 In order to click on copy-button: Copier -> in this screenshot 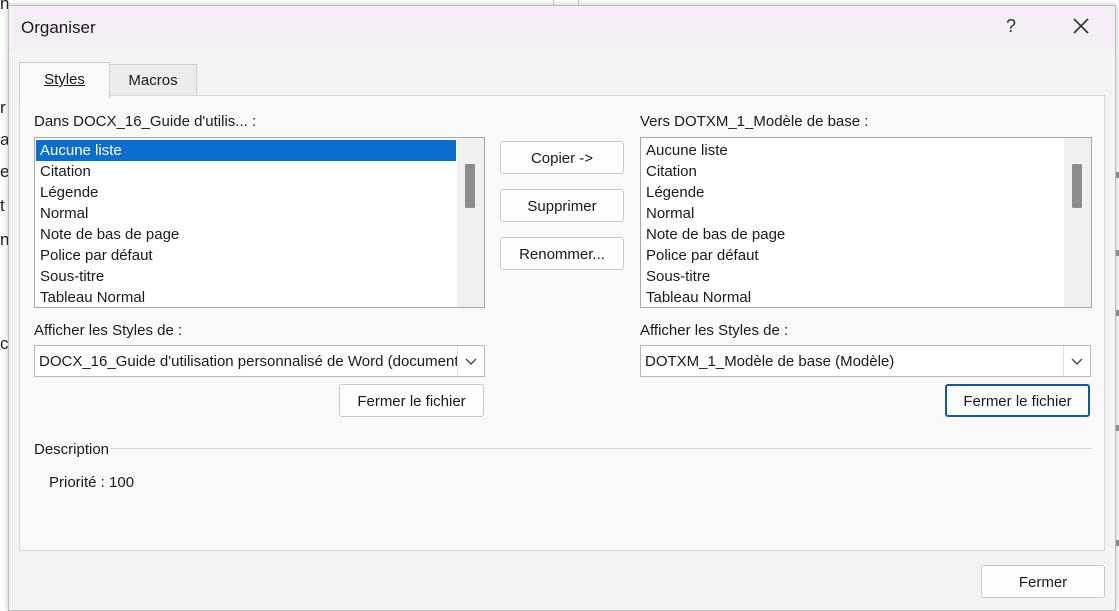, I will do `click(562, 157)`.